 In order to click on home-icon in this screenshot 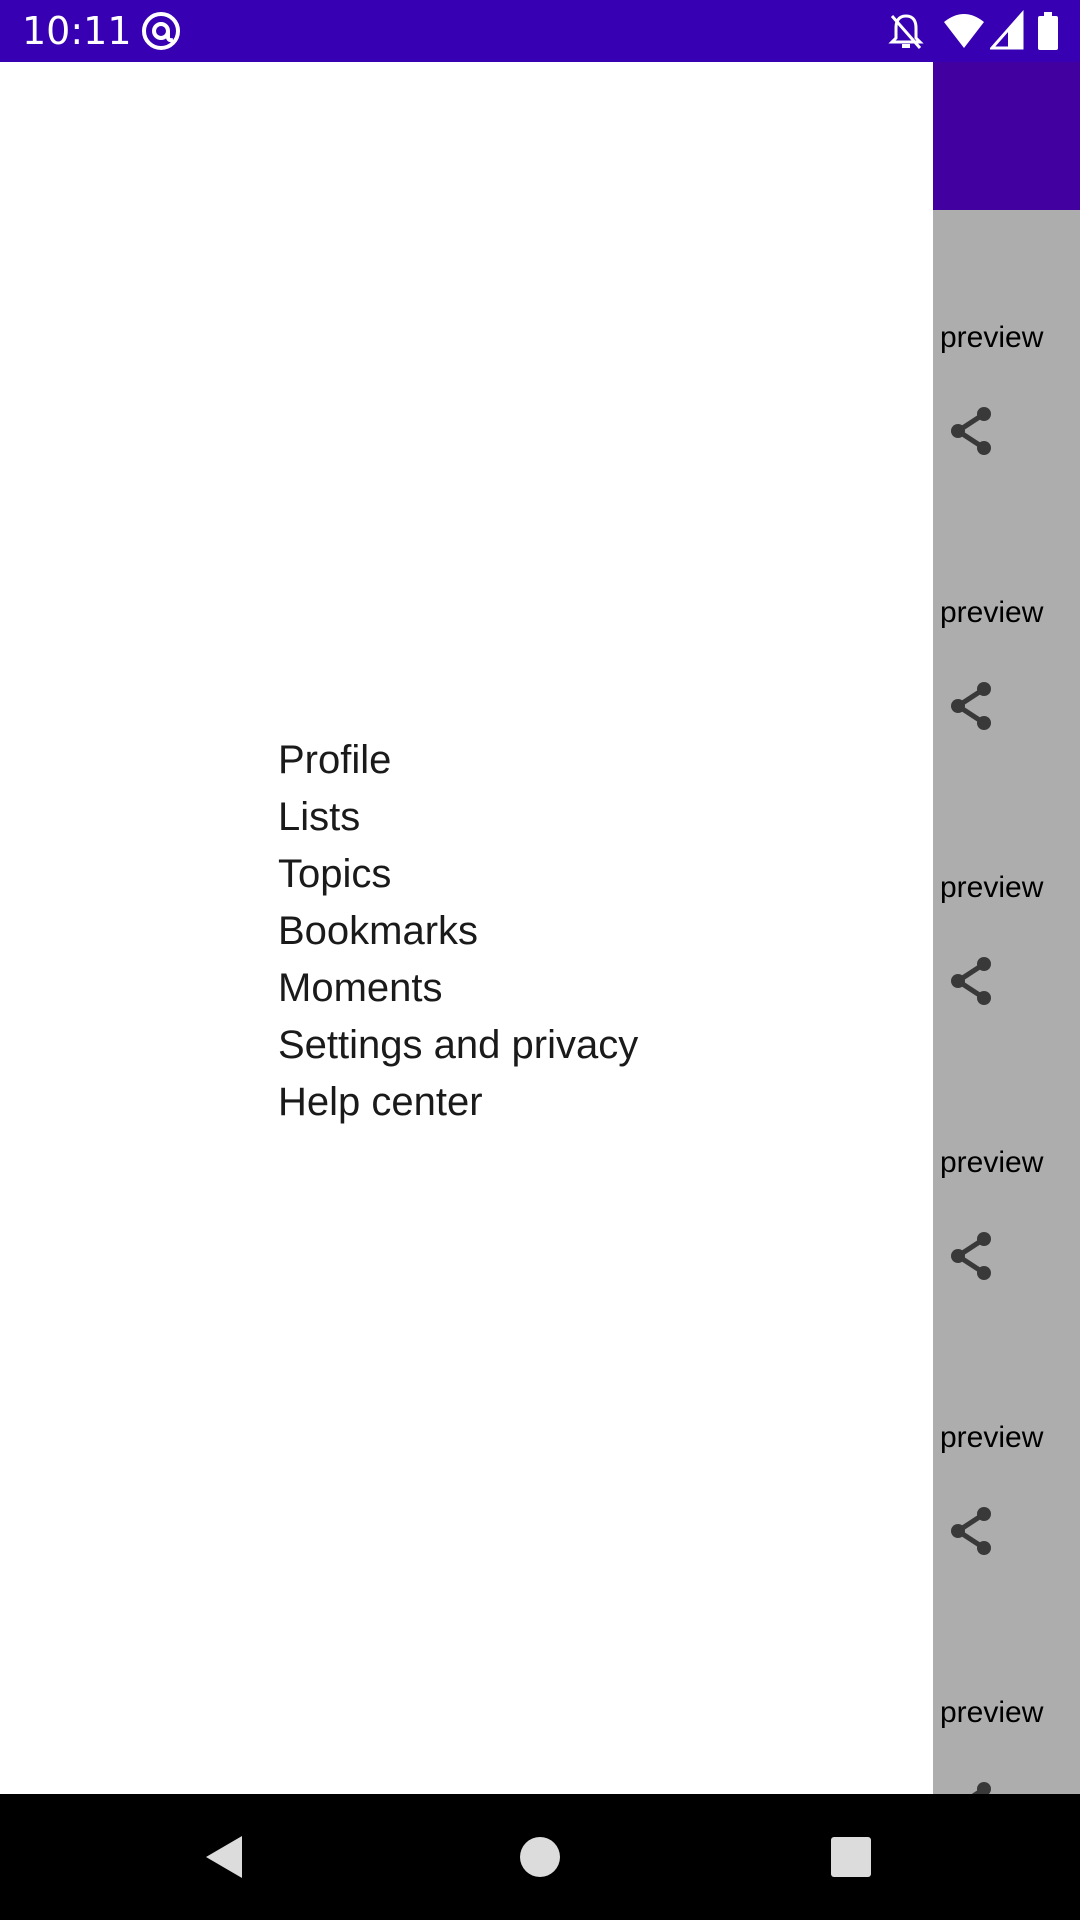, I will do `click(540, 1857)`.